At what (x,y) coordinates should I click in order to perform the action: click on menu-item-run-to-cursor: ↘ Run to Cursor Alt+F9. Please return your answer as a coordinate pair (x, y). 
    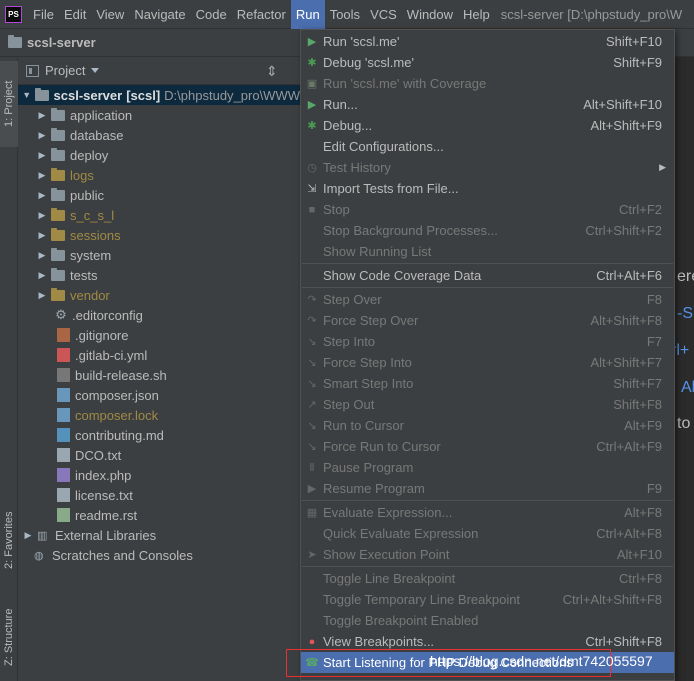
    Looking at the image, I should click on (487, 425).